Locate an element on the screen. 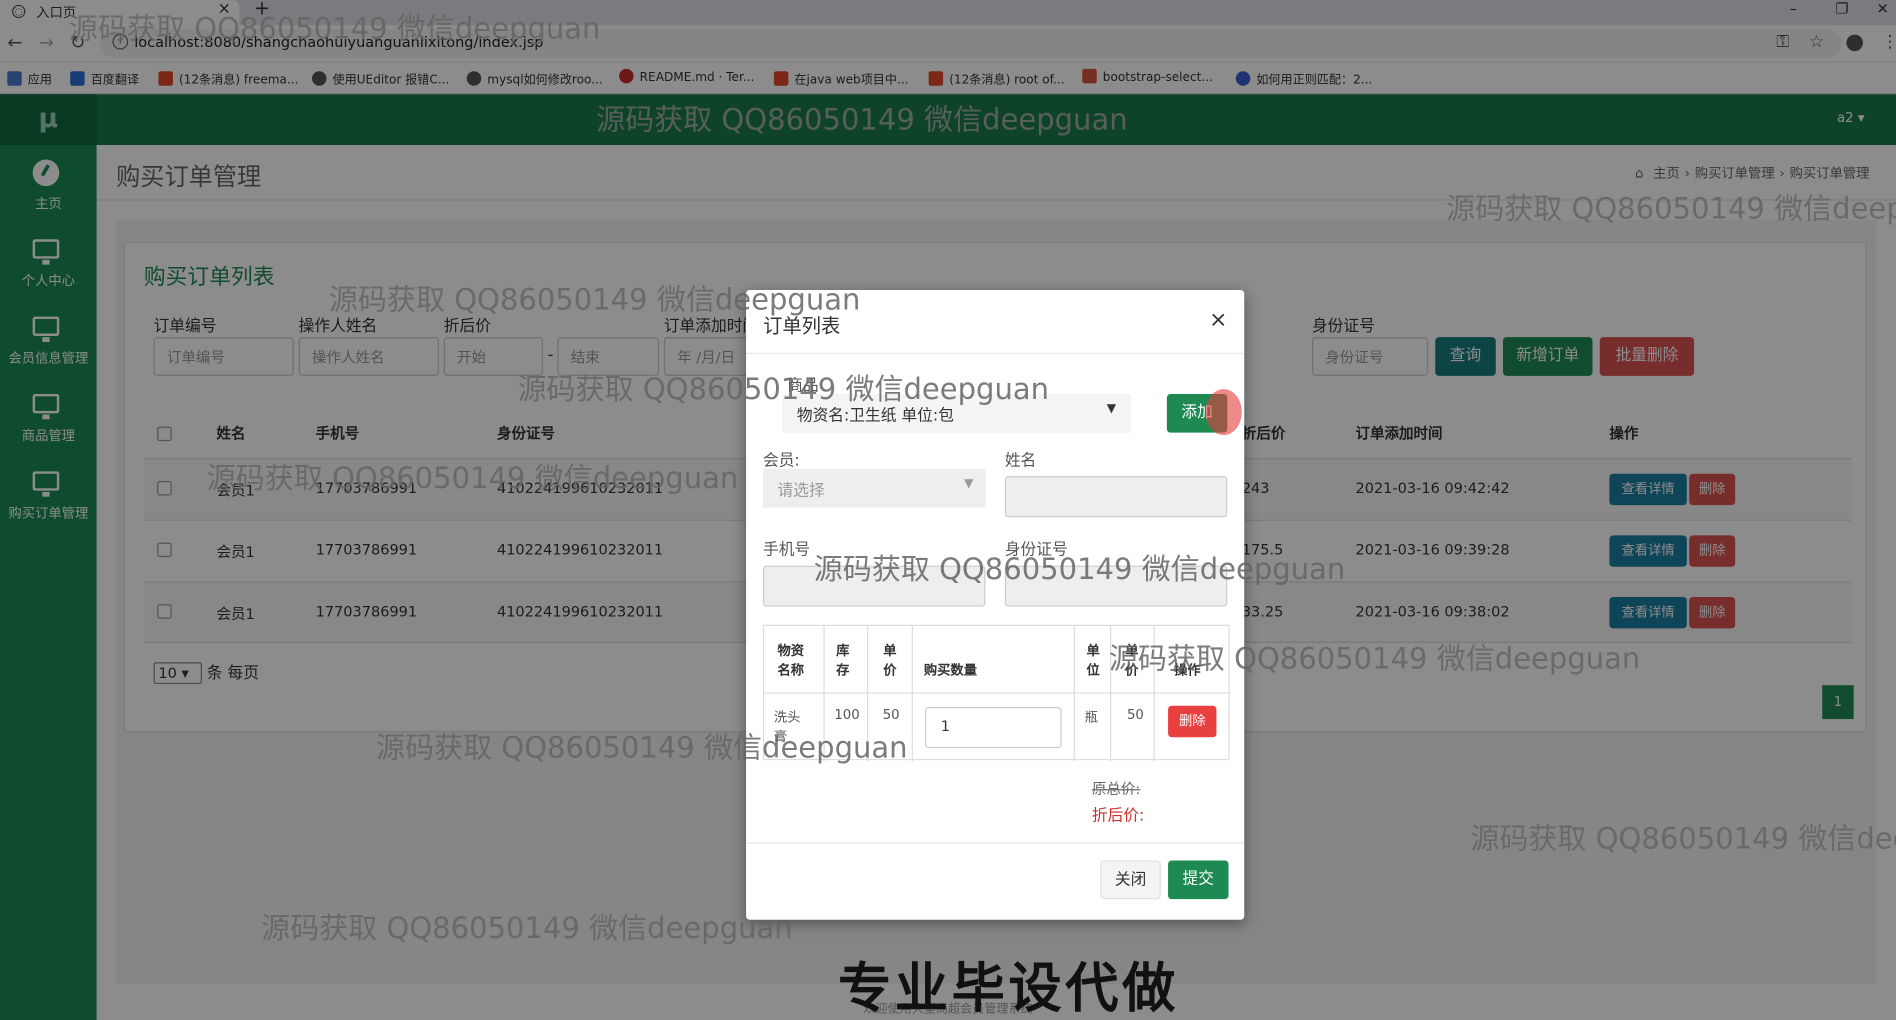 The image size is (1896, 1020). item-subtotal: 50 is located at coordinates (1135, 714).